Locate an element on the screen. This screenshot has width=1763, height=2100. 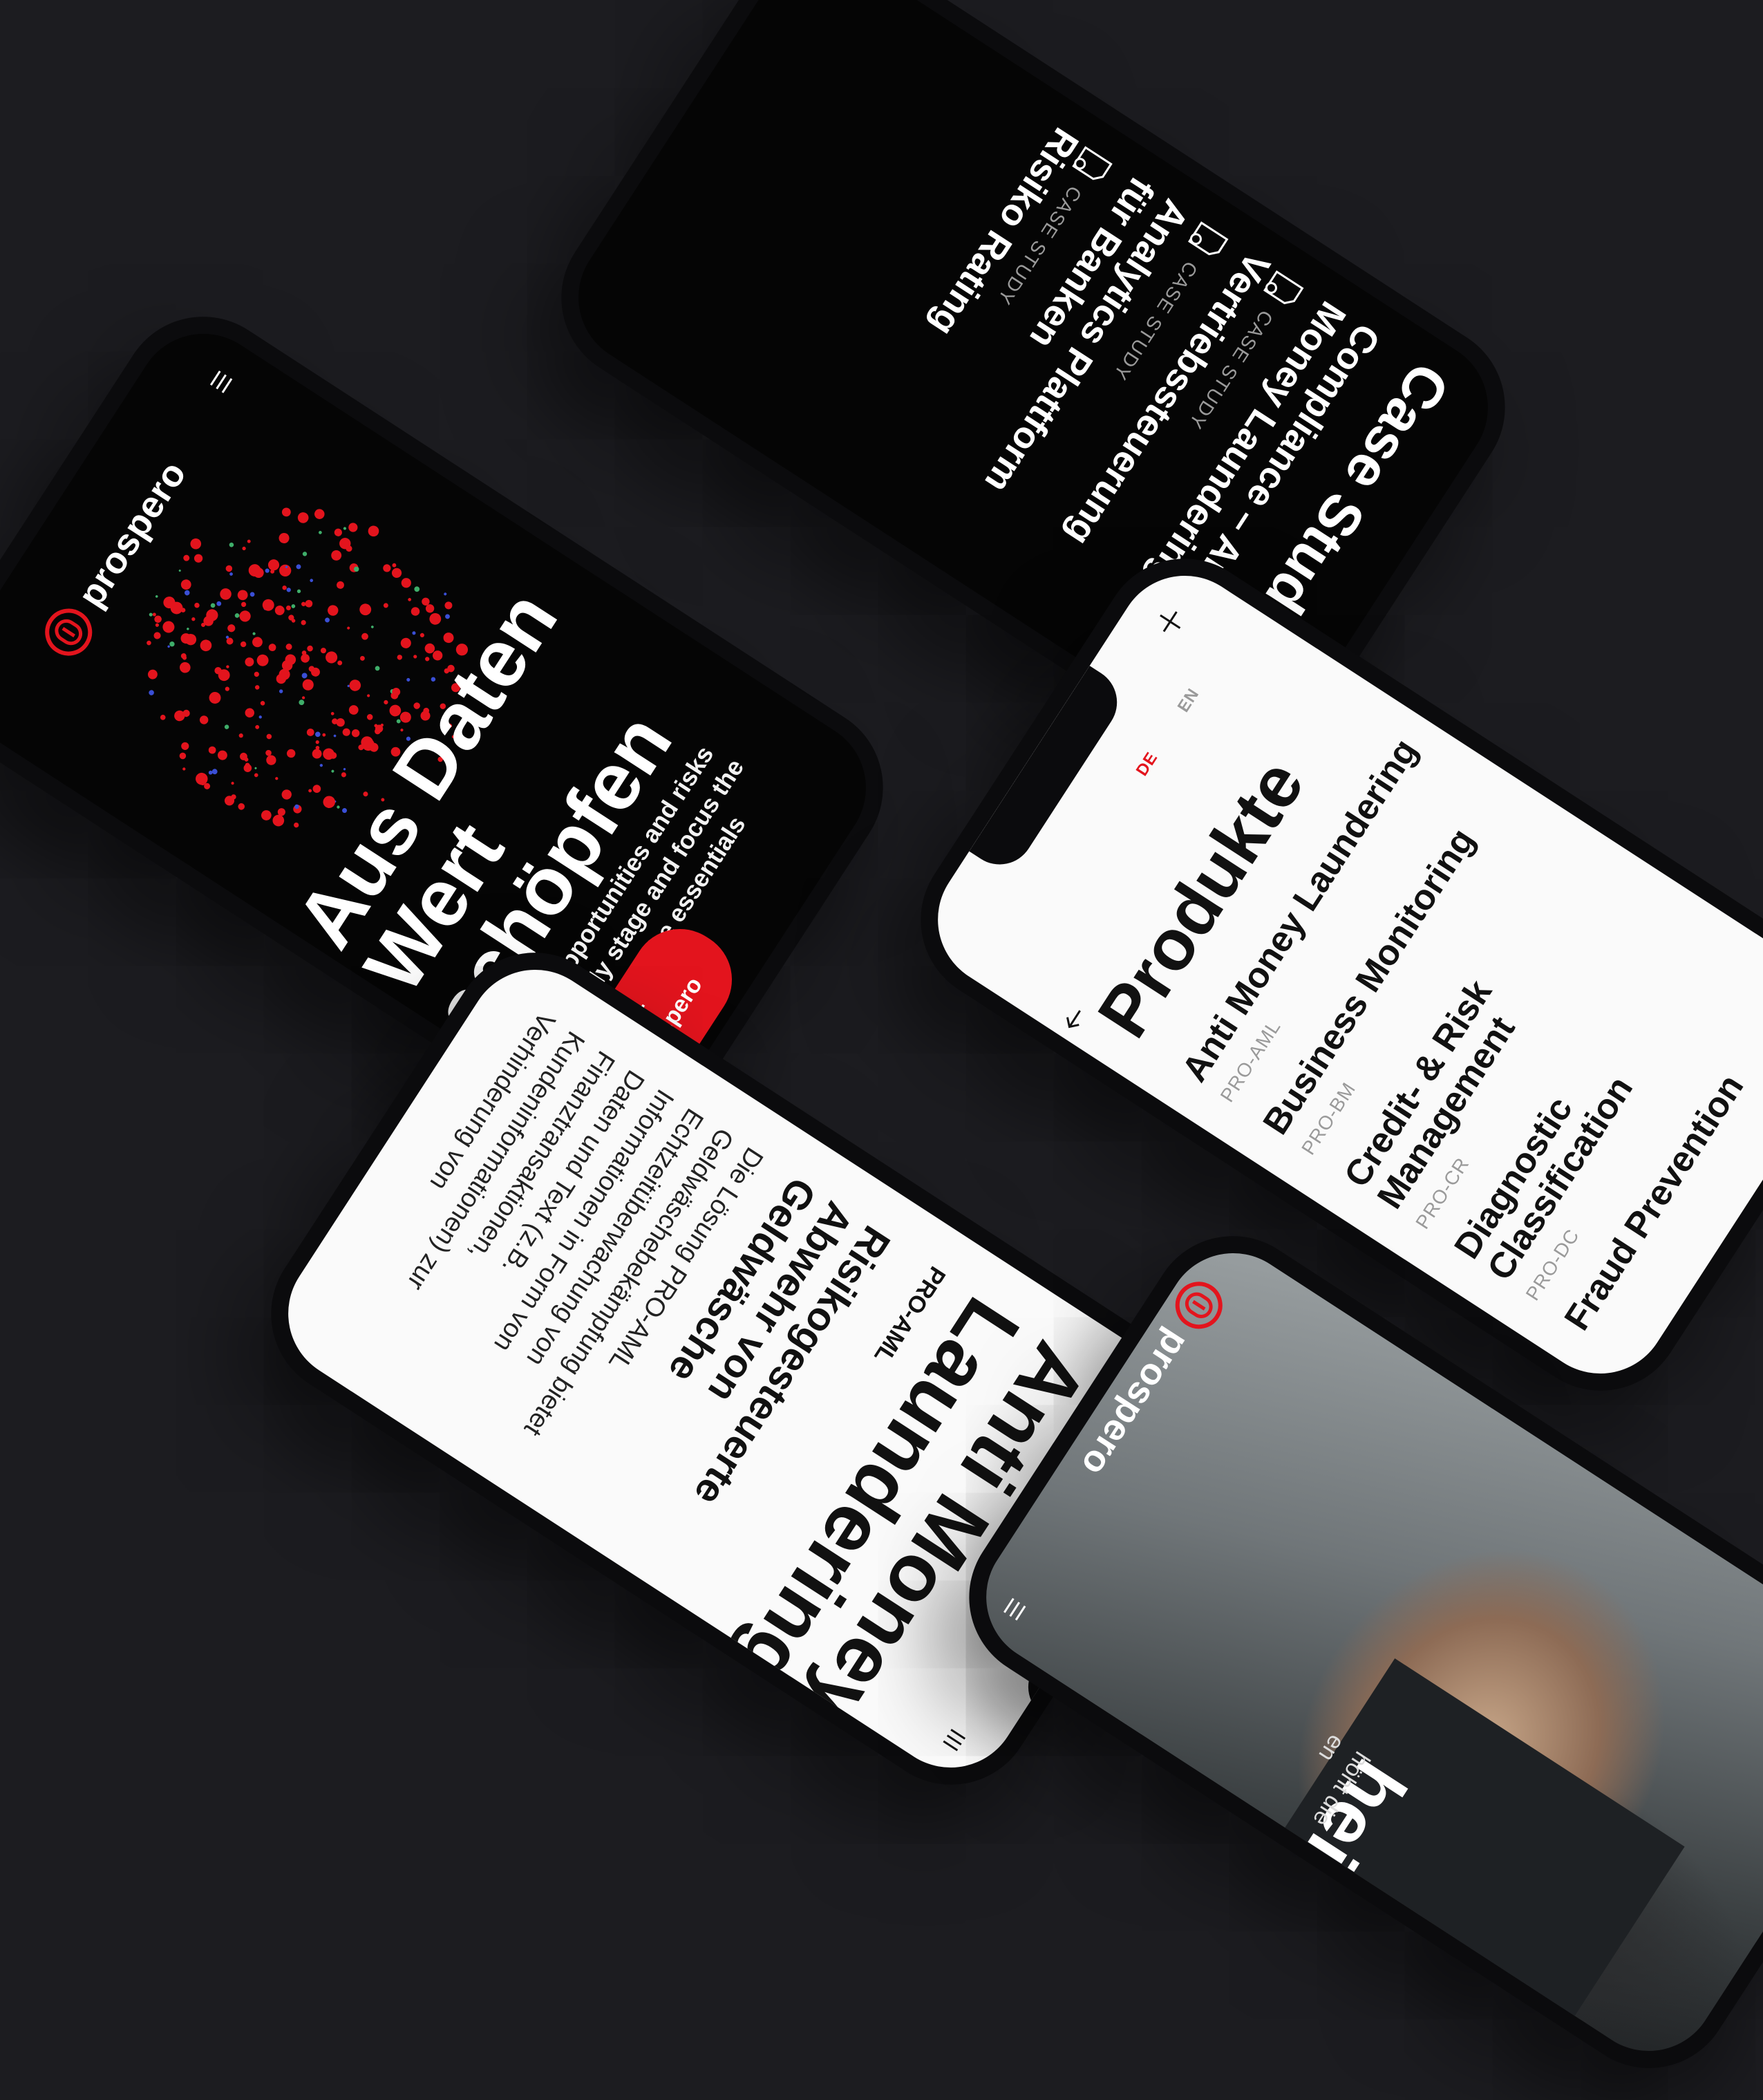
lang-de-button: DE is located at coordinates (1148, 764).